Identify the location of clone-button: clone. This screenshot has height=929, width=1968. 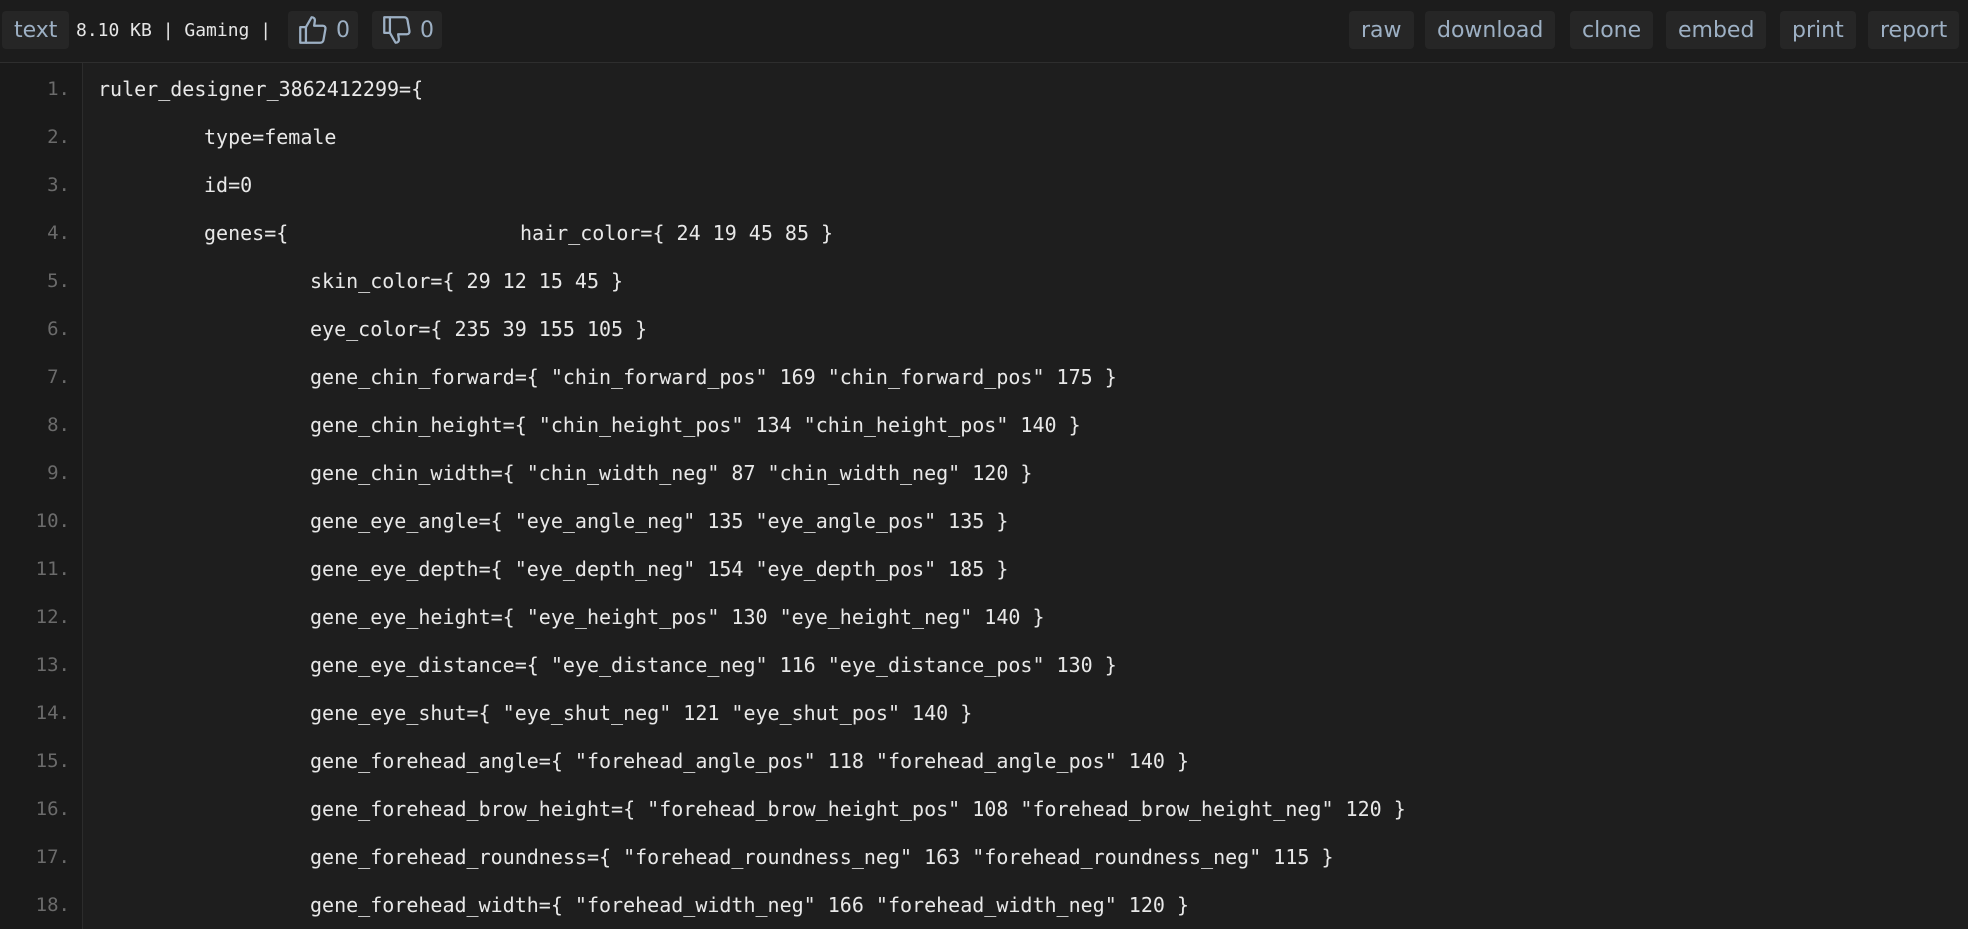
(1612, 30).